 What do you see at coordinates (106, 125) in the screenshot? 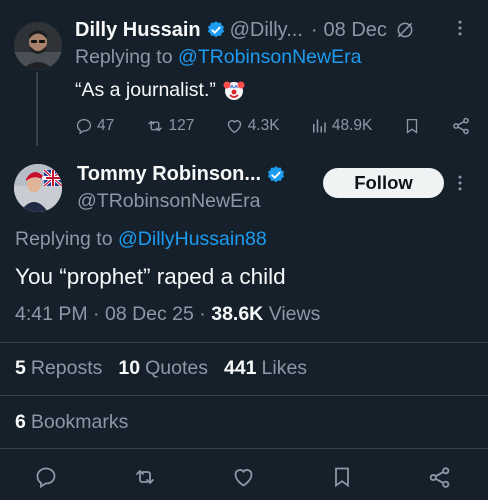
I see `reply-count: 47` at bounding box center [106, 125].